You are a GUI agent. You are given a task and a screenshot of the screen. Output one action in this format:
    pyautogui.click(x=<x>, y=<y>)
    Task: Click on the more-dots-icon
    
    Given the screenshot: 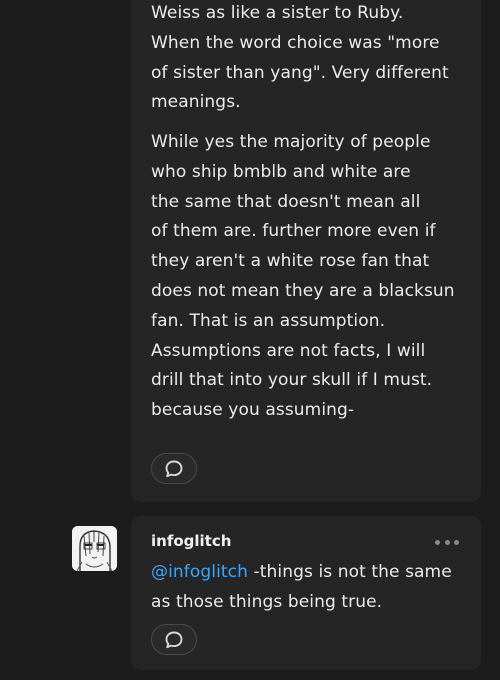 What is the action you would take?
    pyautogui.click(x=447, y=542)
    